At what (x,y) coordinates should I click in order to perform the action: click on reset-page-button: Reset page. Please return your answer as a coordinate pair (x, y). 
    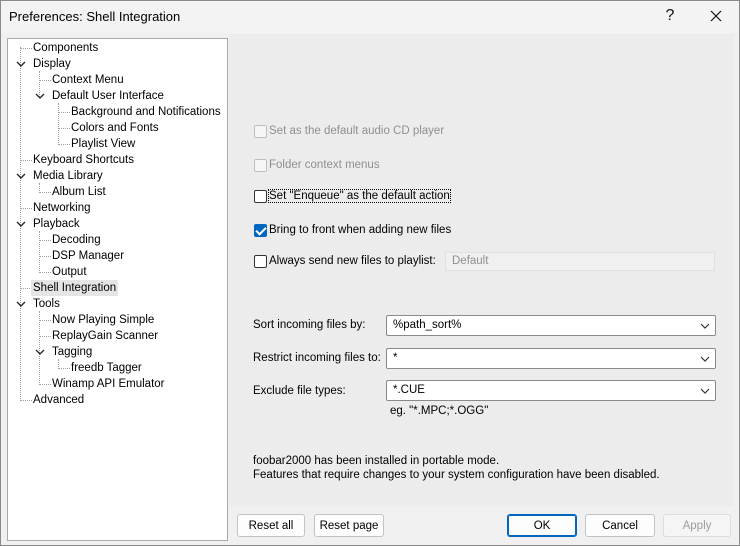
    Looking at the image, I should click on (349, 525).